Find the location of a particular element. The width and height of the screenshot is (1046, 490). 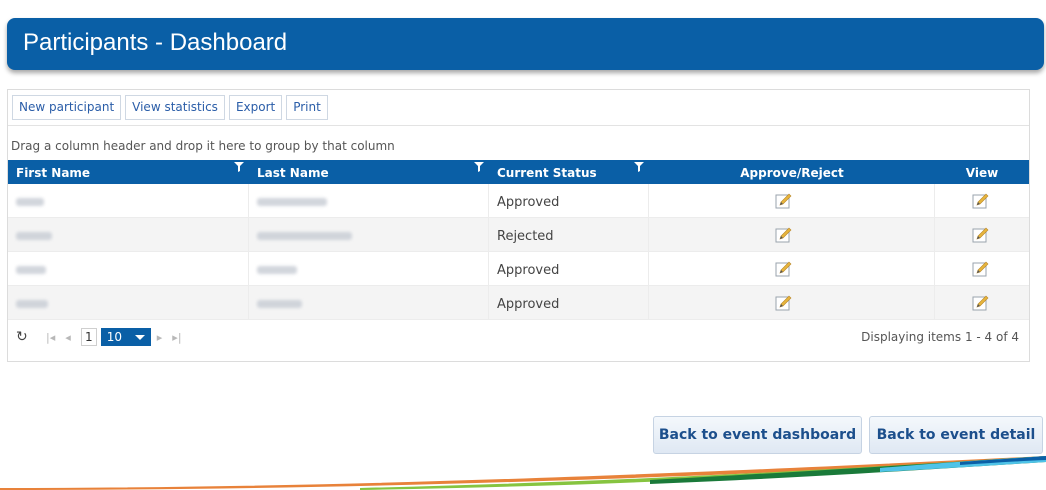

page-title: Participants - Dashboard is located at coordinates (155, 42).